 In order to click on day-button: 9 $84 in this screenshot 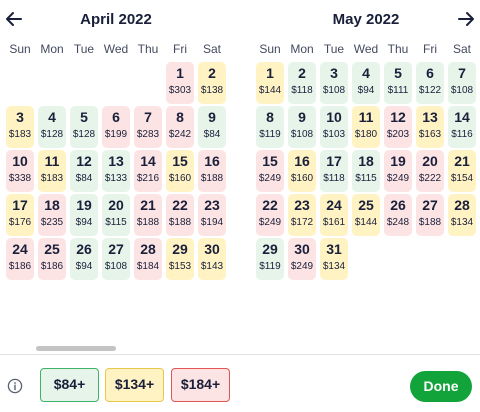, I will do `click(212, 127)`.